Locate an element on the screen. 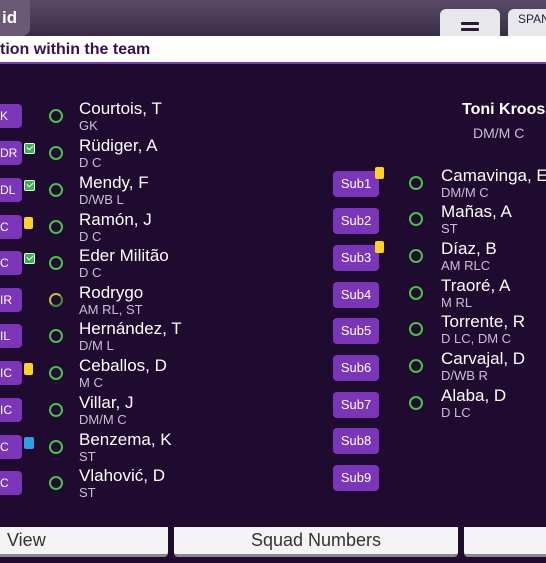 The width and height of the screenshot is (546, 563). extra-button is located at coordinates (505, 542).